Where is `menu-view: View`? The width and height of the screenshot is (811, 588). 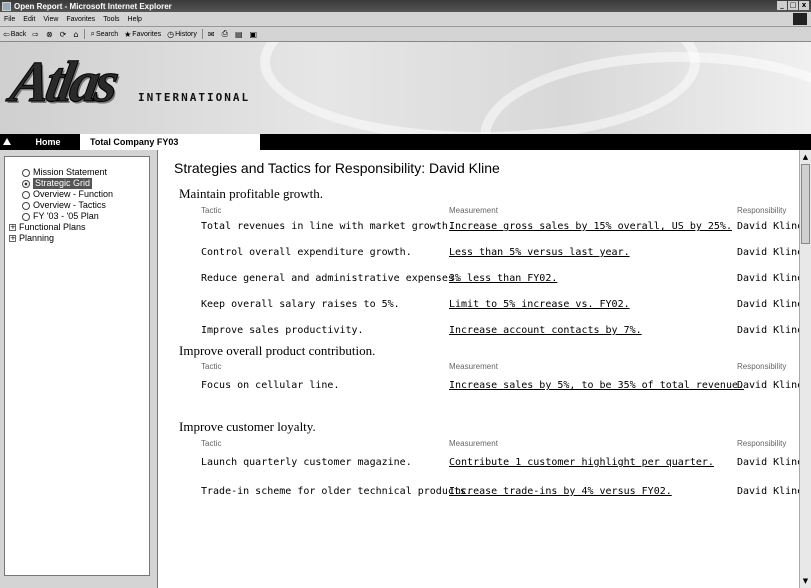 menu-view: View is located at coordinates (50, 19).